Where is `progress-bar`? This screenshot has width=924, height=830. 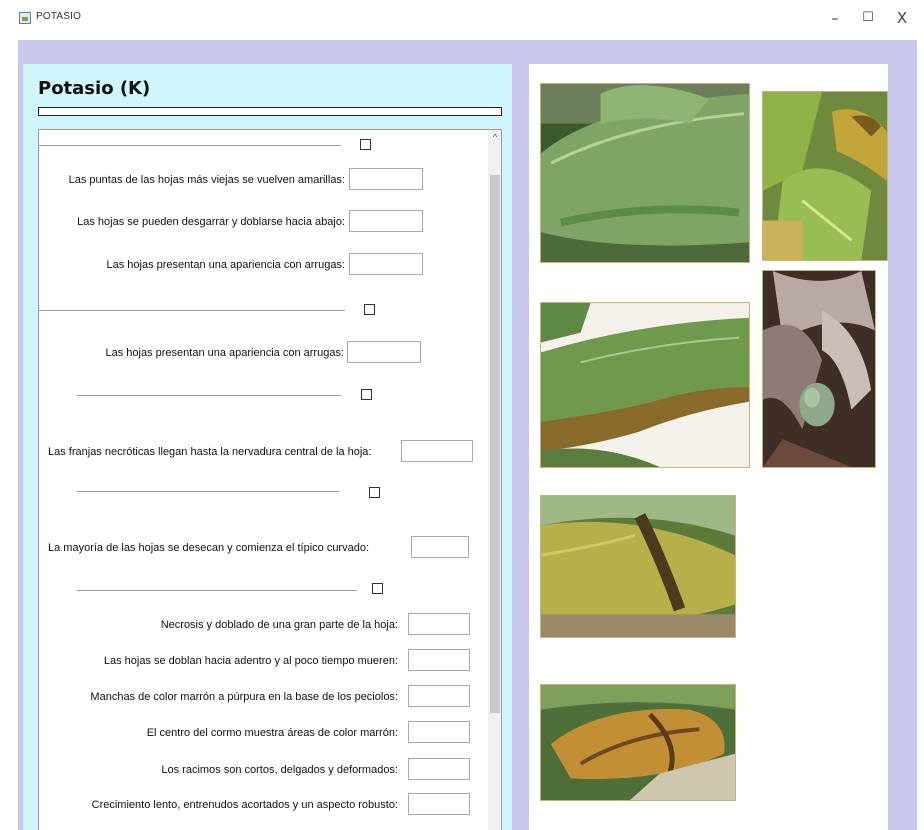 progress-bar is located at coordinates (270, 111).